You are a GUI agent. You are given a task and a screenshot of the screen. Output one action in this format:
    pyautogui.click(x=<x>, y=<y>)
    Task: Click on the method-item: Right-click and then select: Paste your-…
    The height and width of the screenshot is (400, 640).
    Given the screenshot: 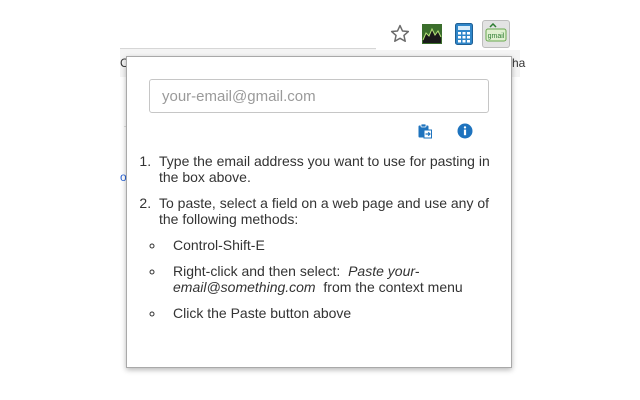 What is the action you would take?
    pyautogui.click(x=328, y=279)
    